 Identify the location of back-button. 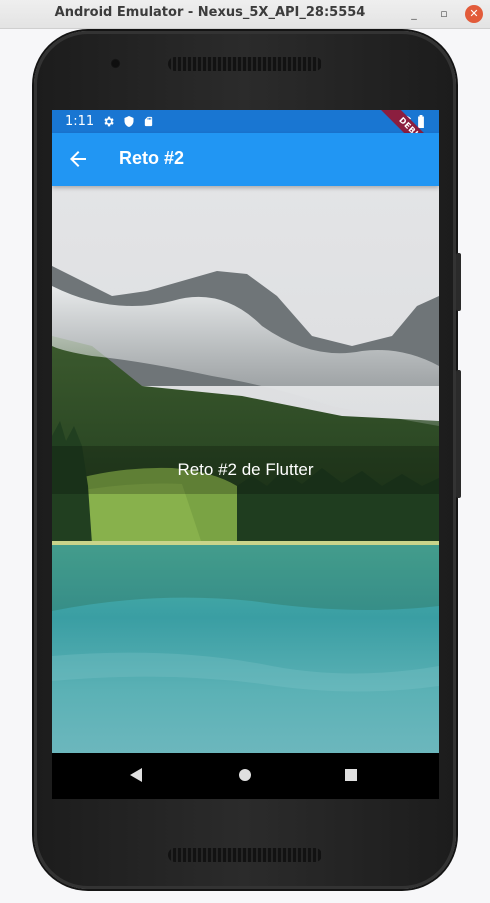
(78, 159).